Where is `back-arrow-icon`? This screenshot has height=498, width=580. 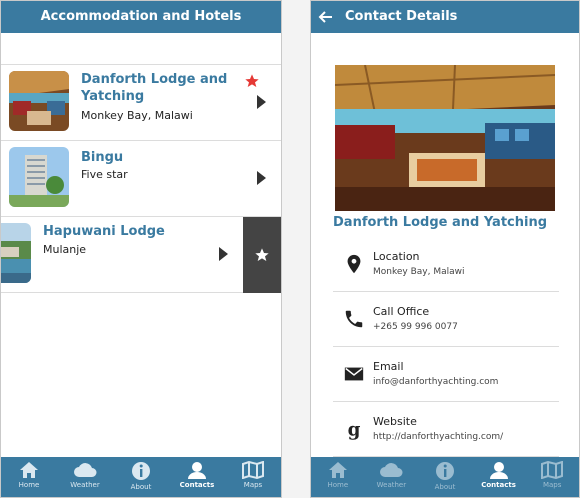 back-arrow-icon is located at coordinates (325, 17).